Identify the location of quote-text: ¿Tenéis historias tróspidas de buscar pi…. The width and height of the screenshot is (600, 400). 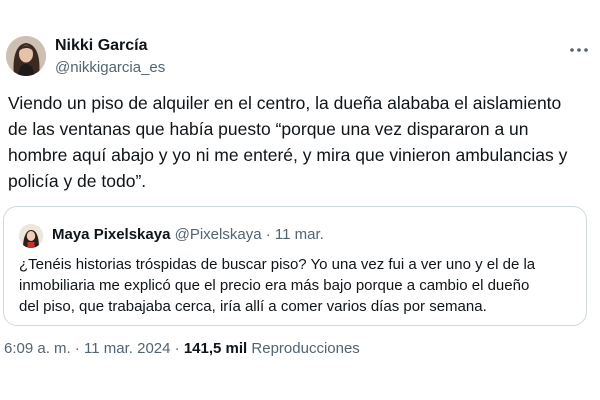
(277, 285).